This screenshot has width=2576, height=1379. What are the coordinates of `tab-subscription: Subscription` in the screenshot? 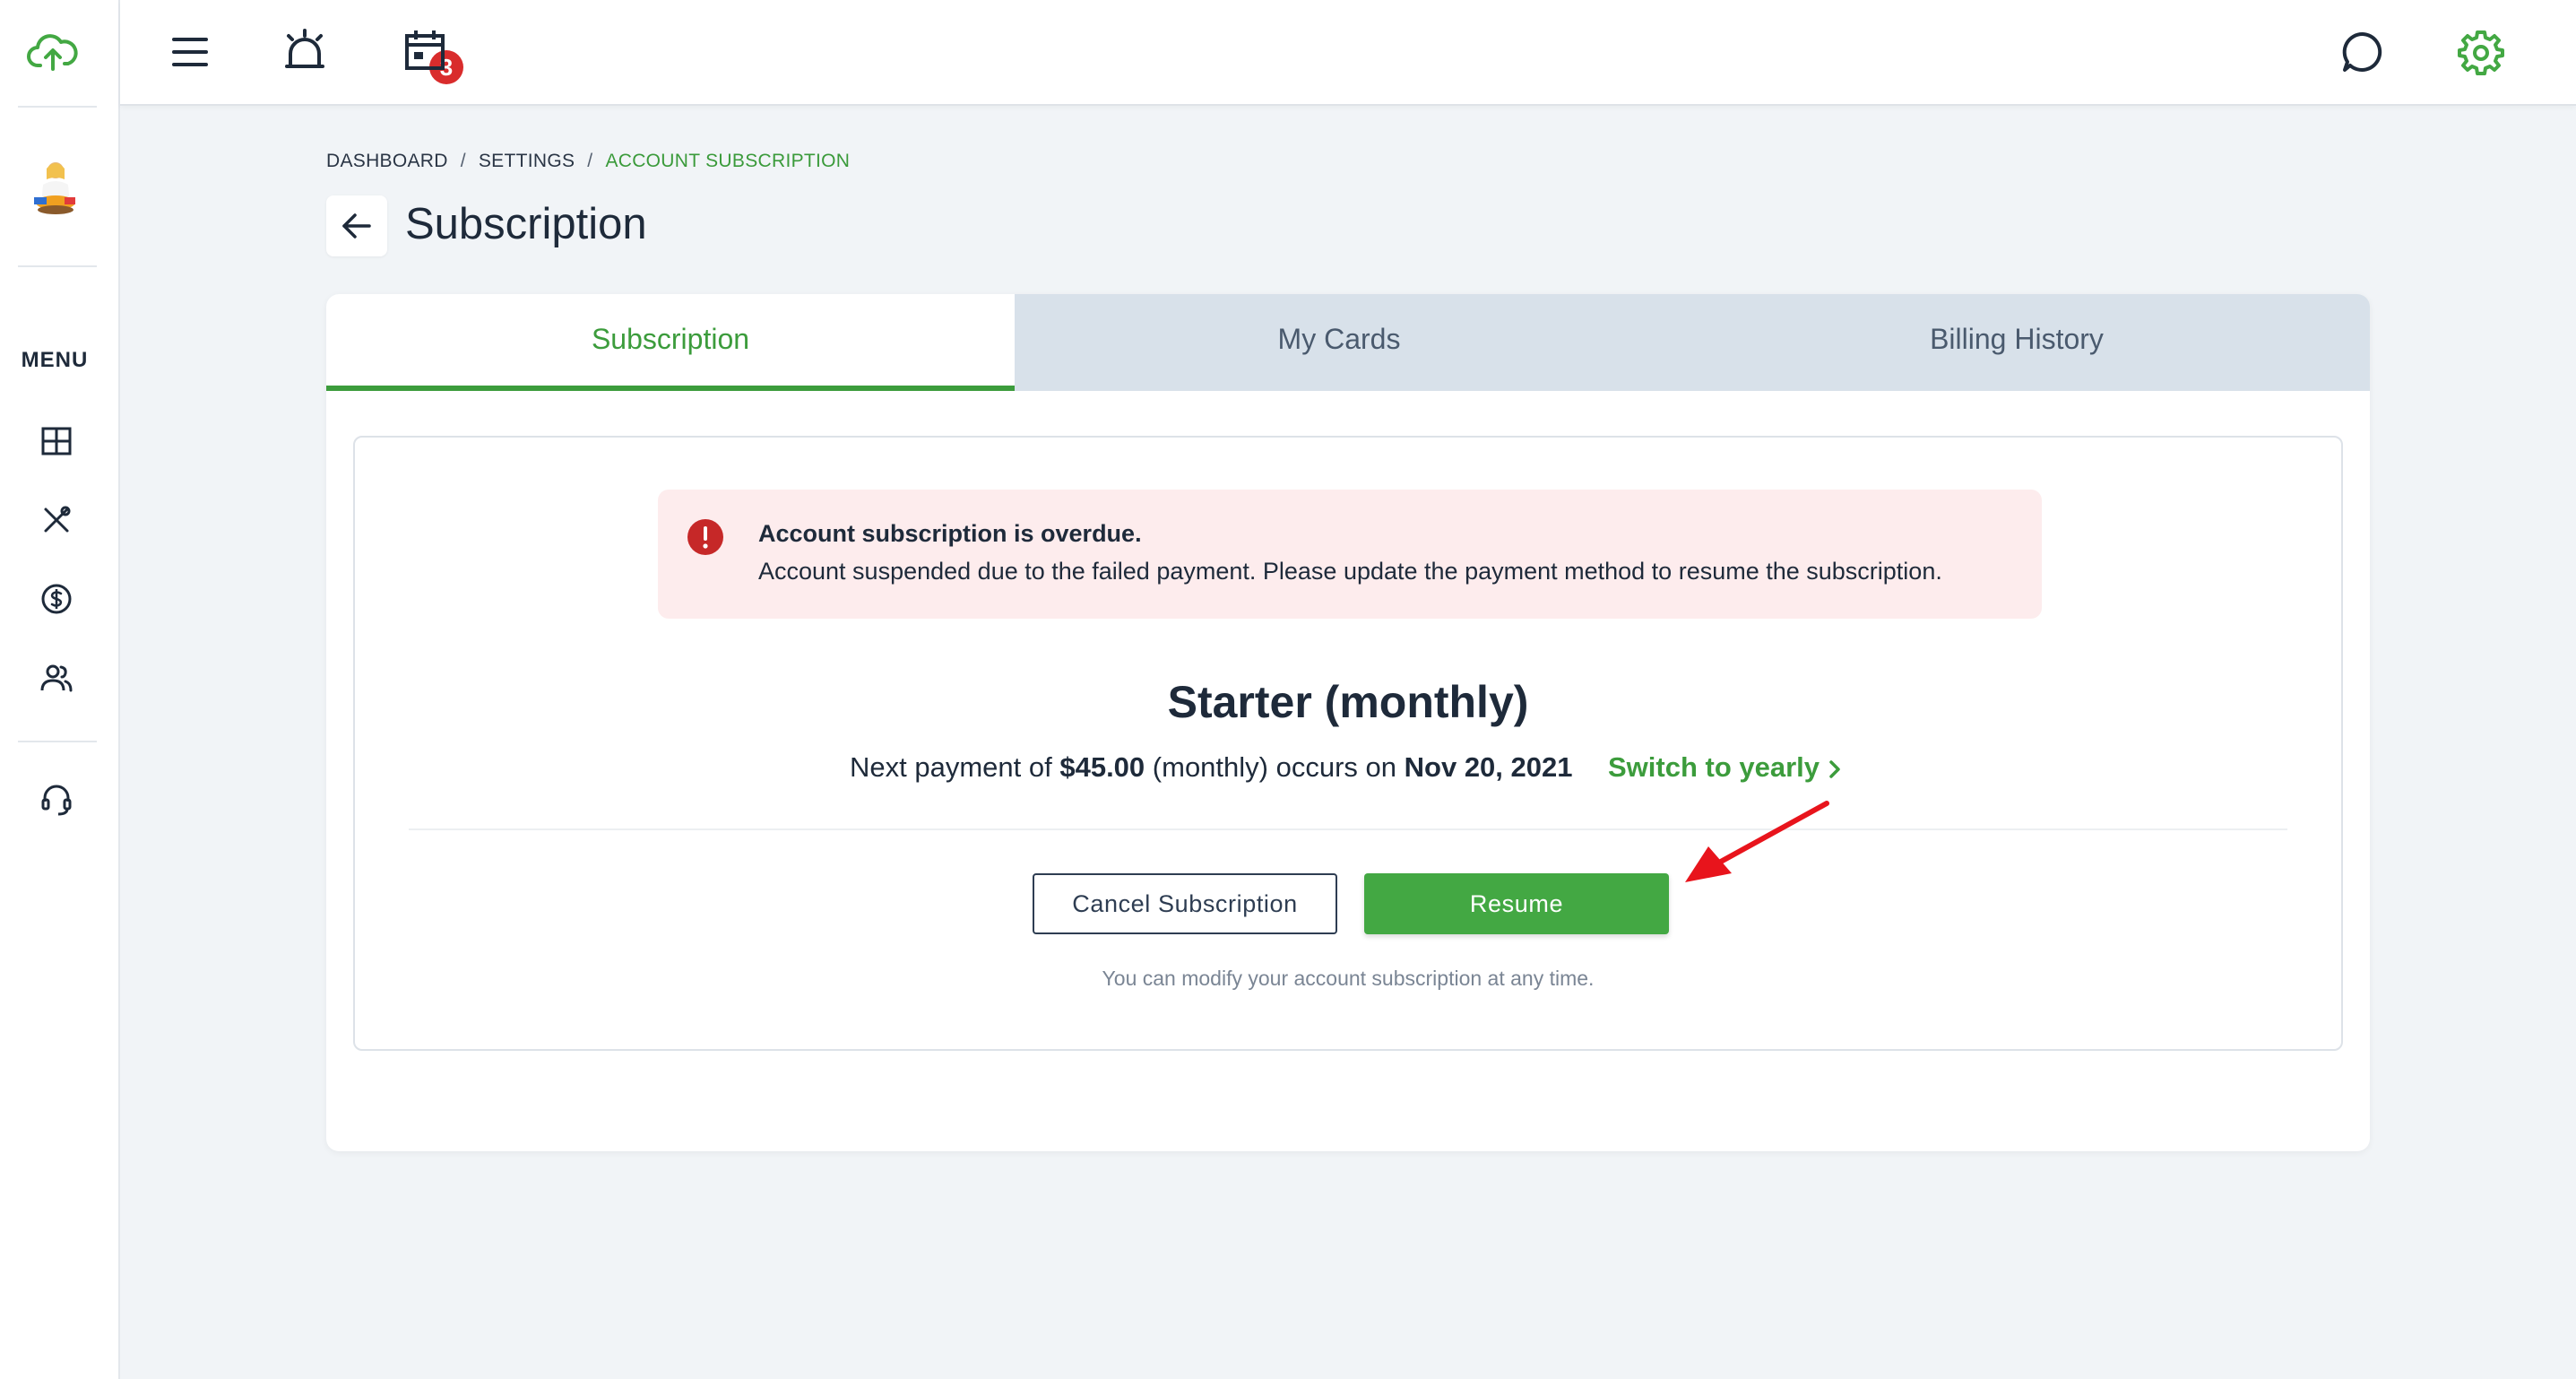 It's located at (670, 343).